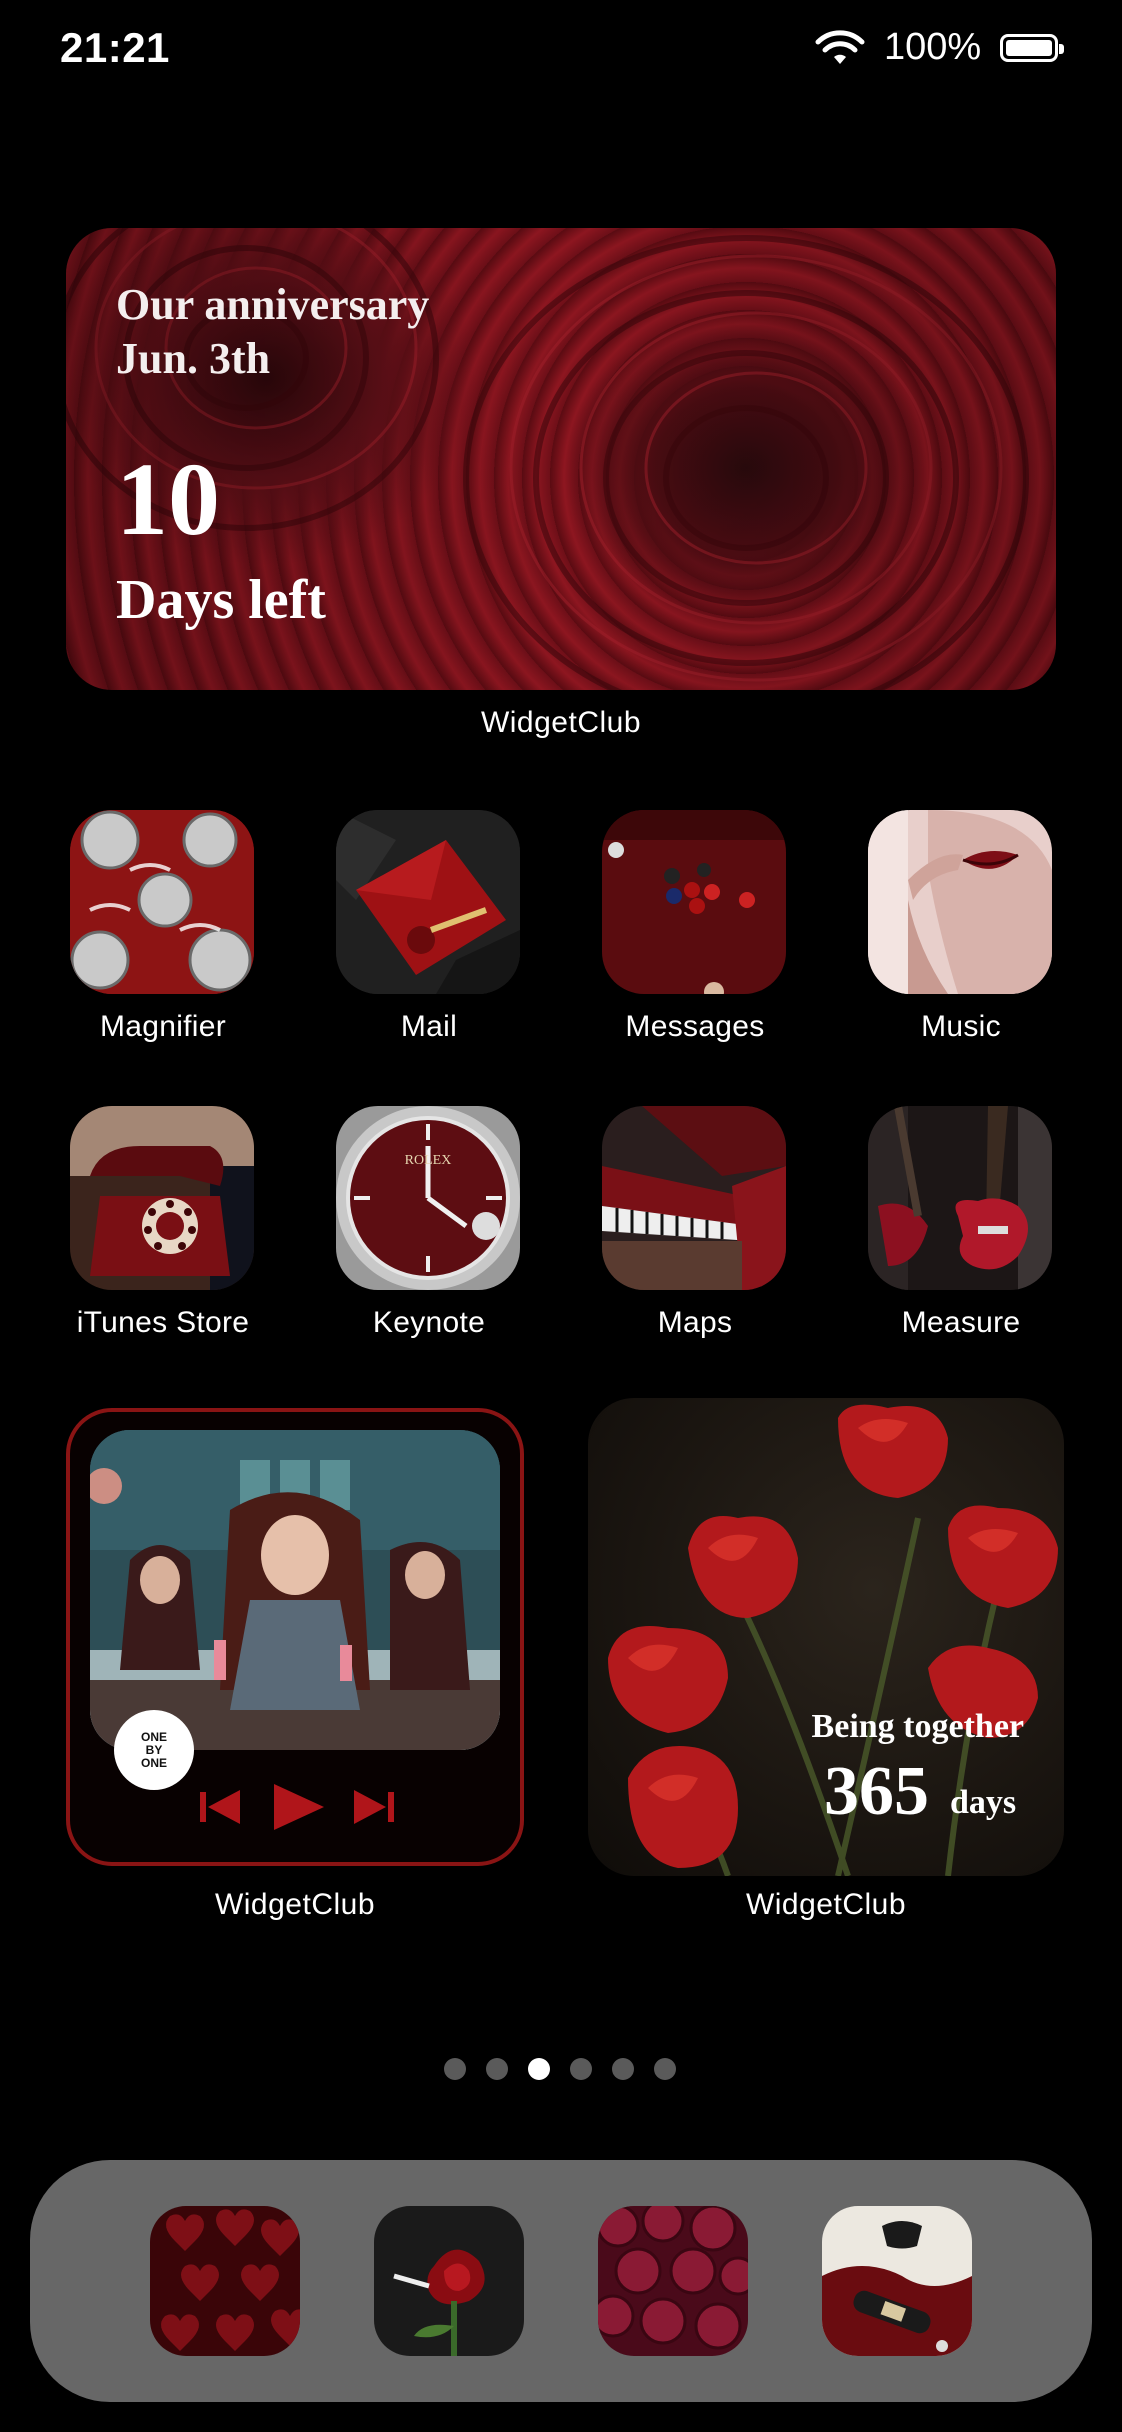 Image resolution: width=1122 pixels, height=2432 pixels. I want to click on album-disc-label: ONE BY ONE, so click(154, 1750).